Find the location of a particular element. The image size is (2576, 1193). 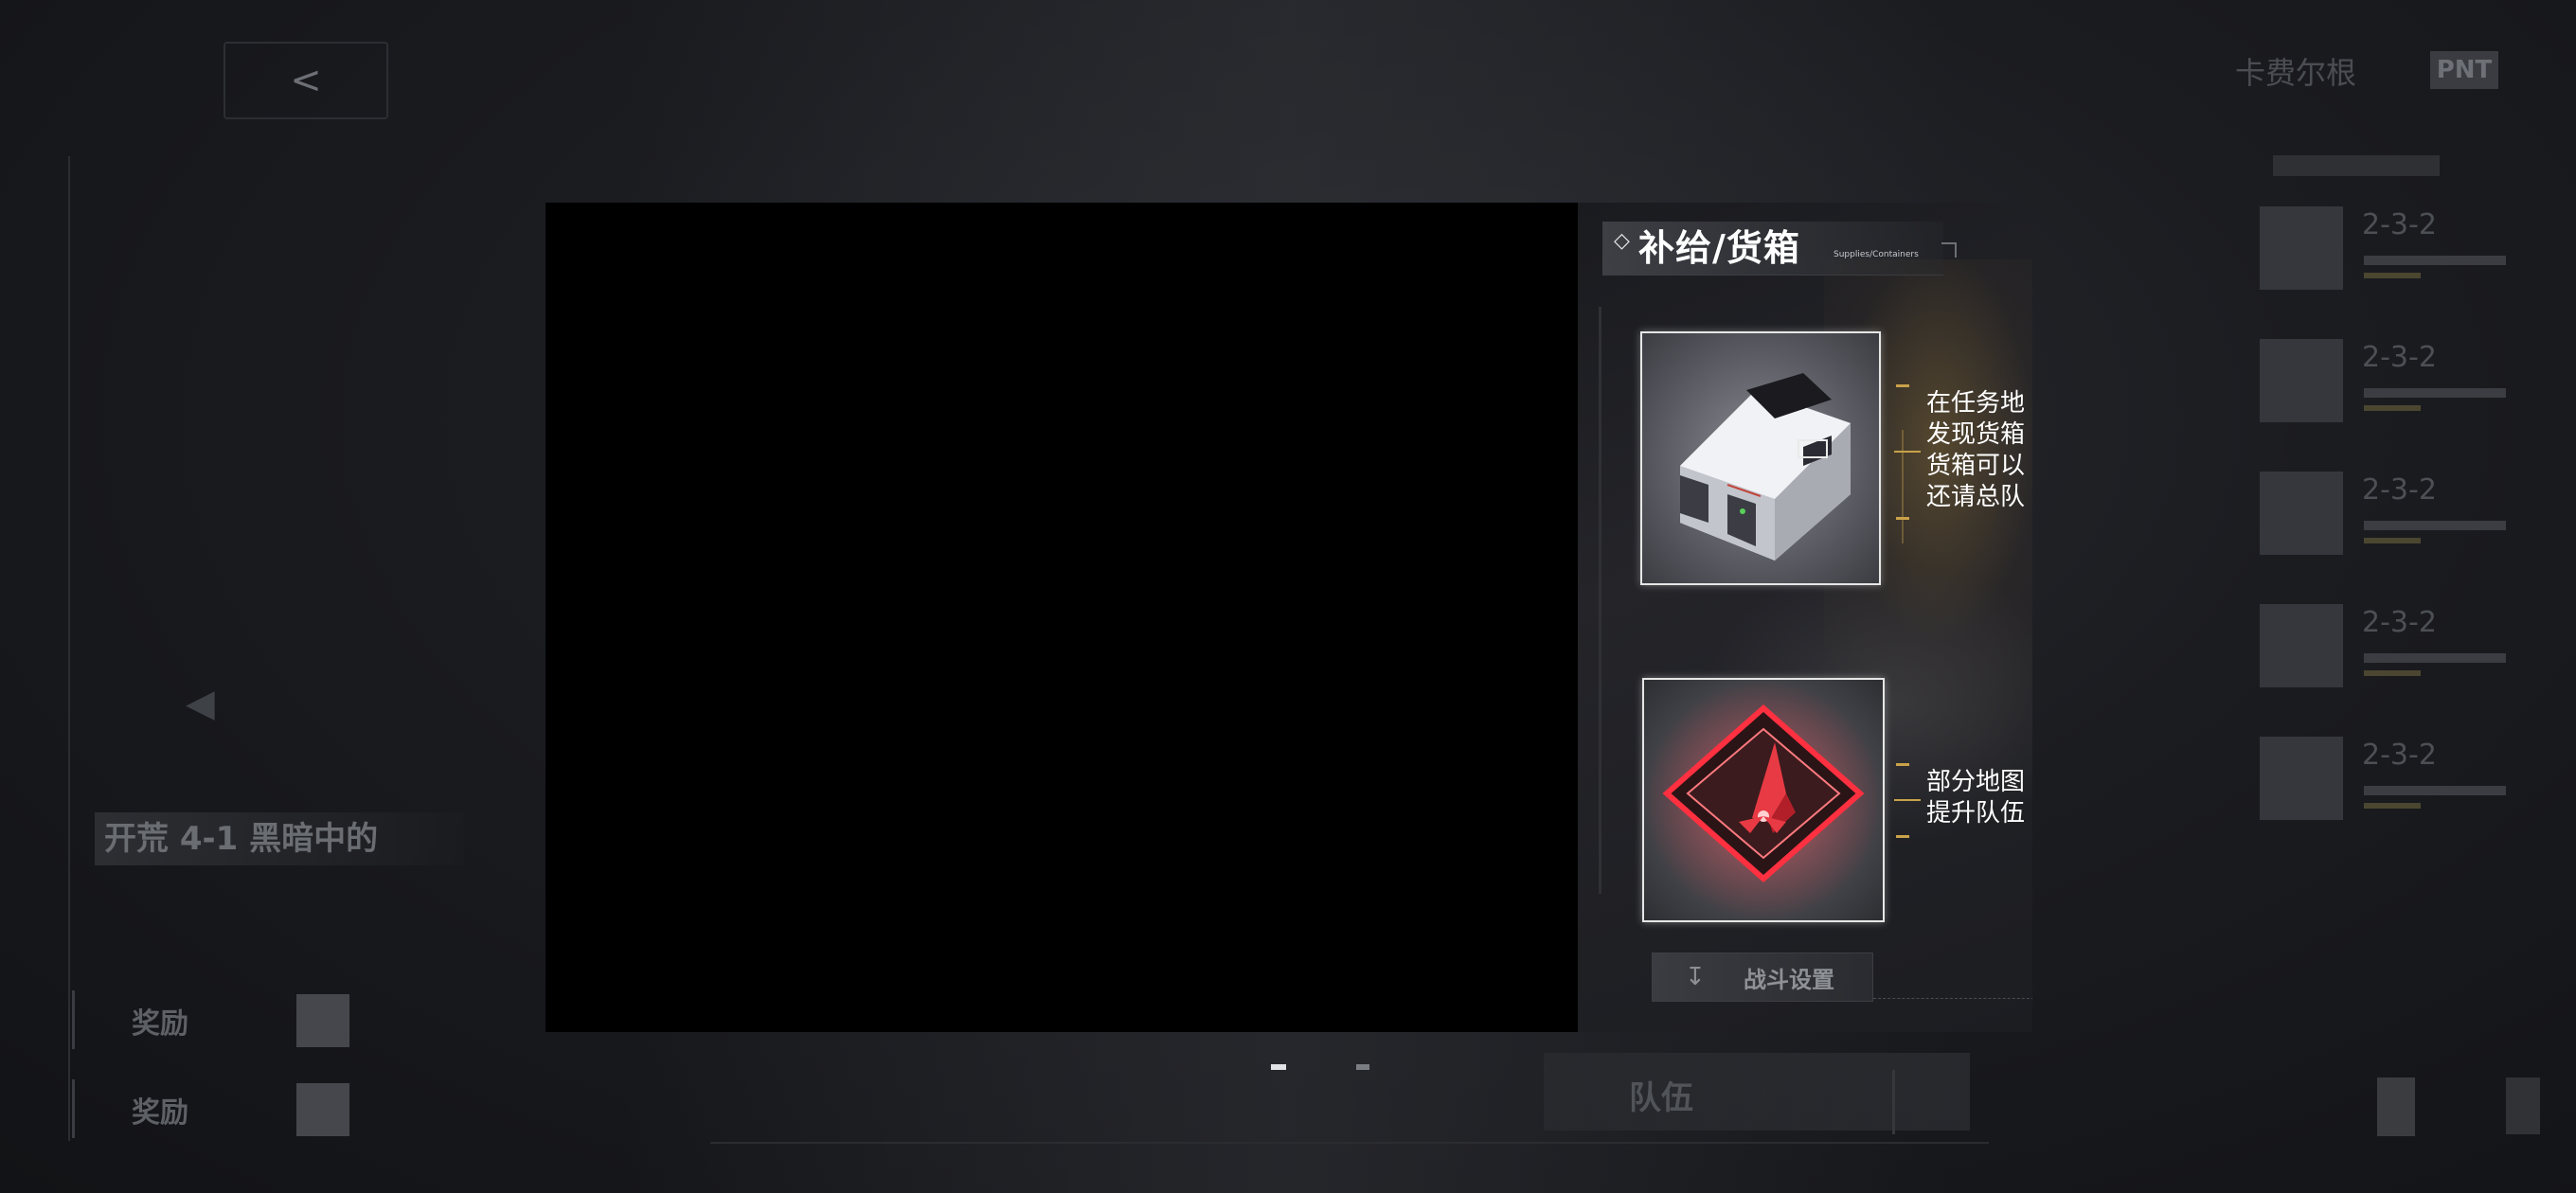

left-divider is located at coordinates (69, 648).